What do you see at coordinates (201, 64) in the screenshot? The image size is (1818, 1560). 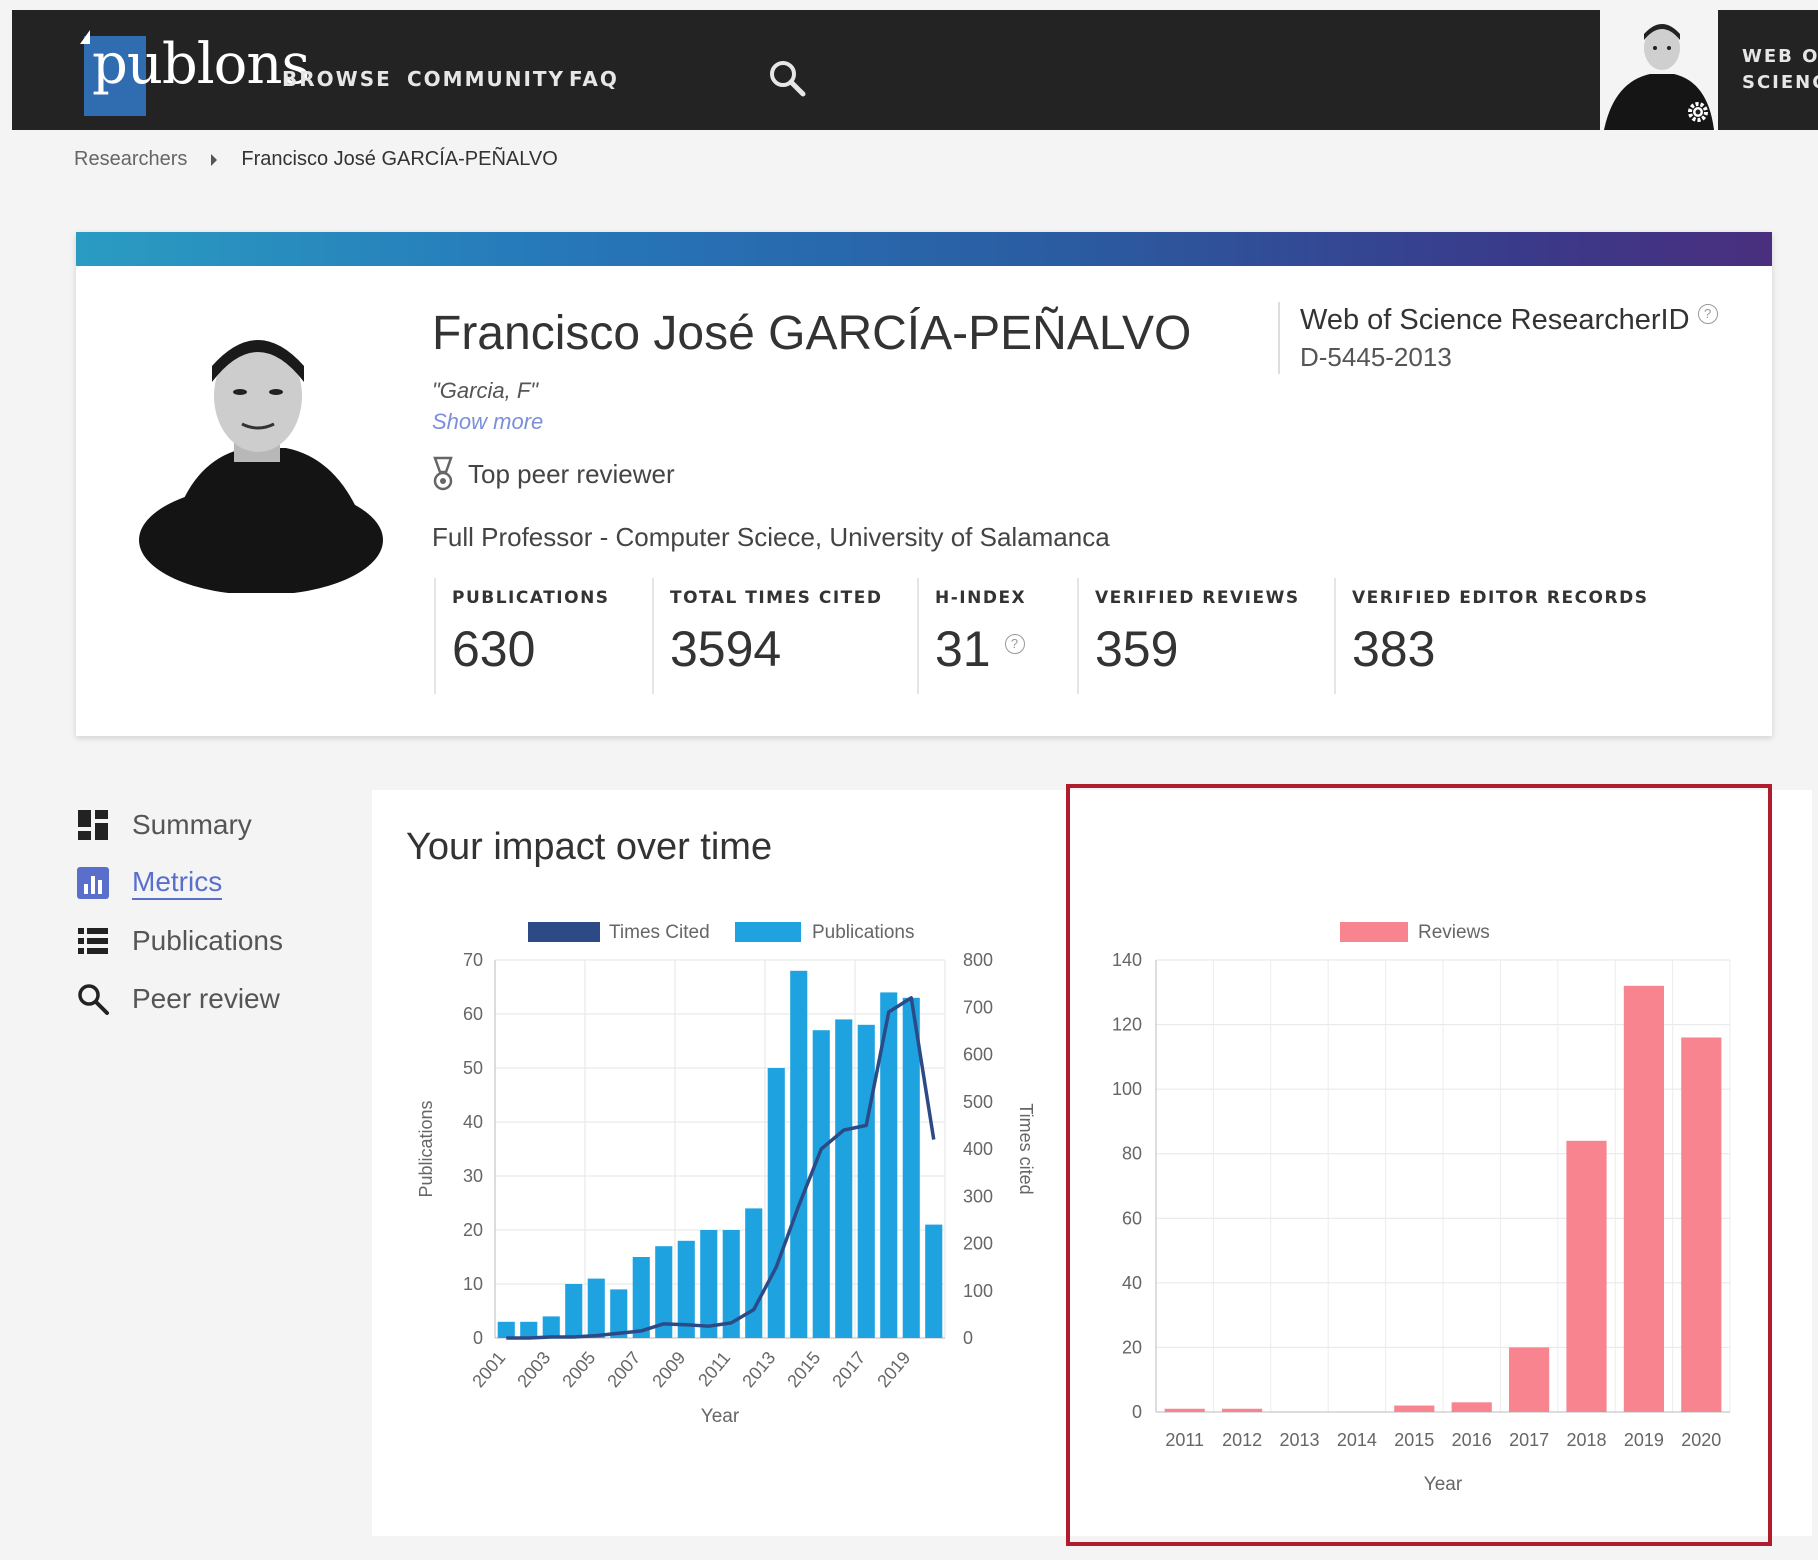 I see `logo-text: publons` at bounding box center [201, 64].